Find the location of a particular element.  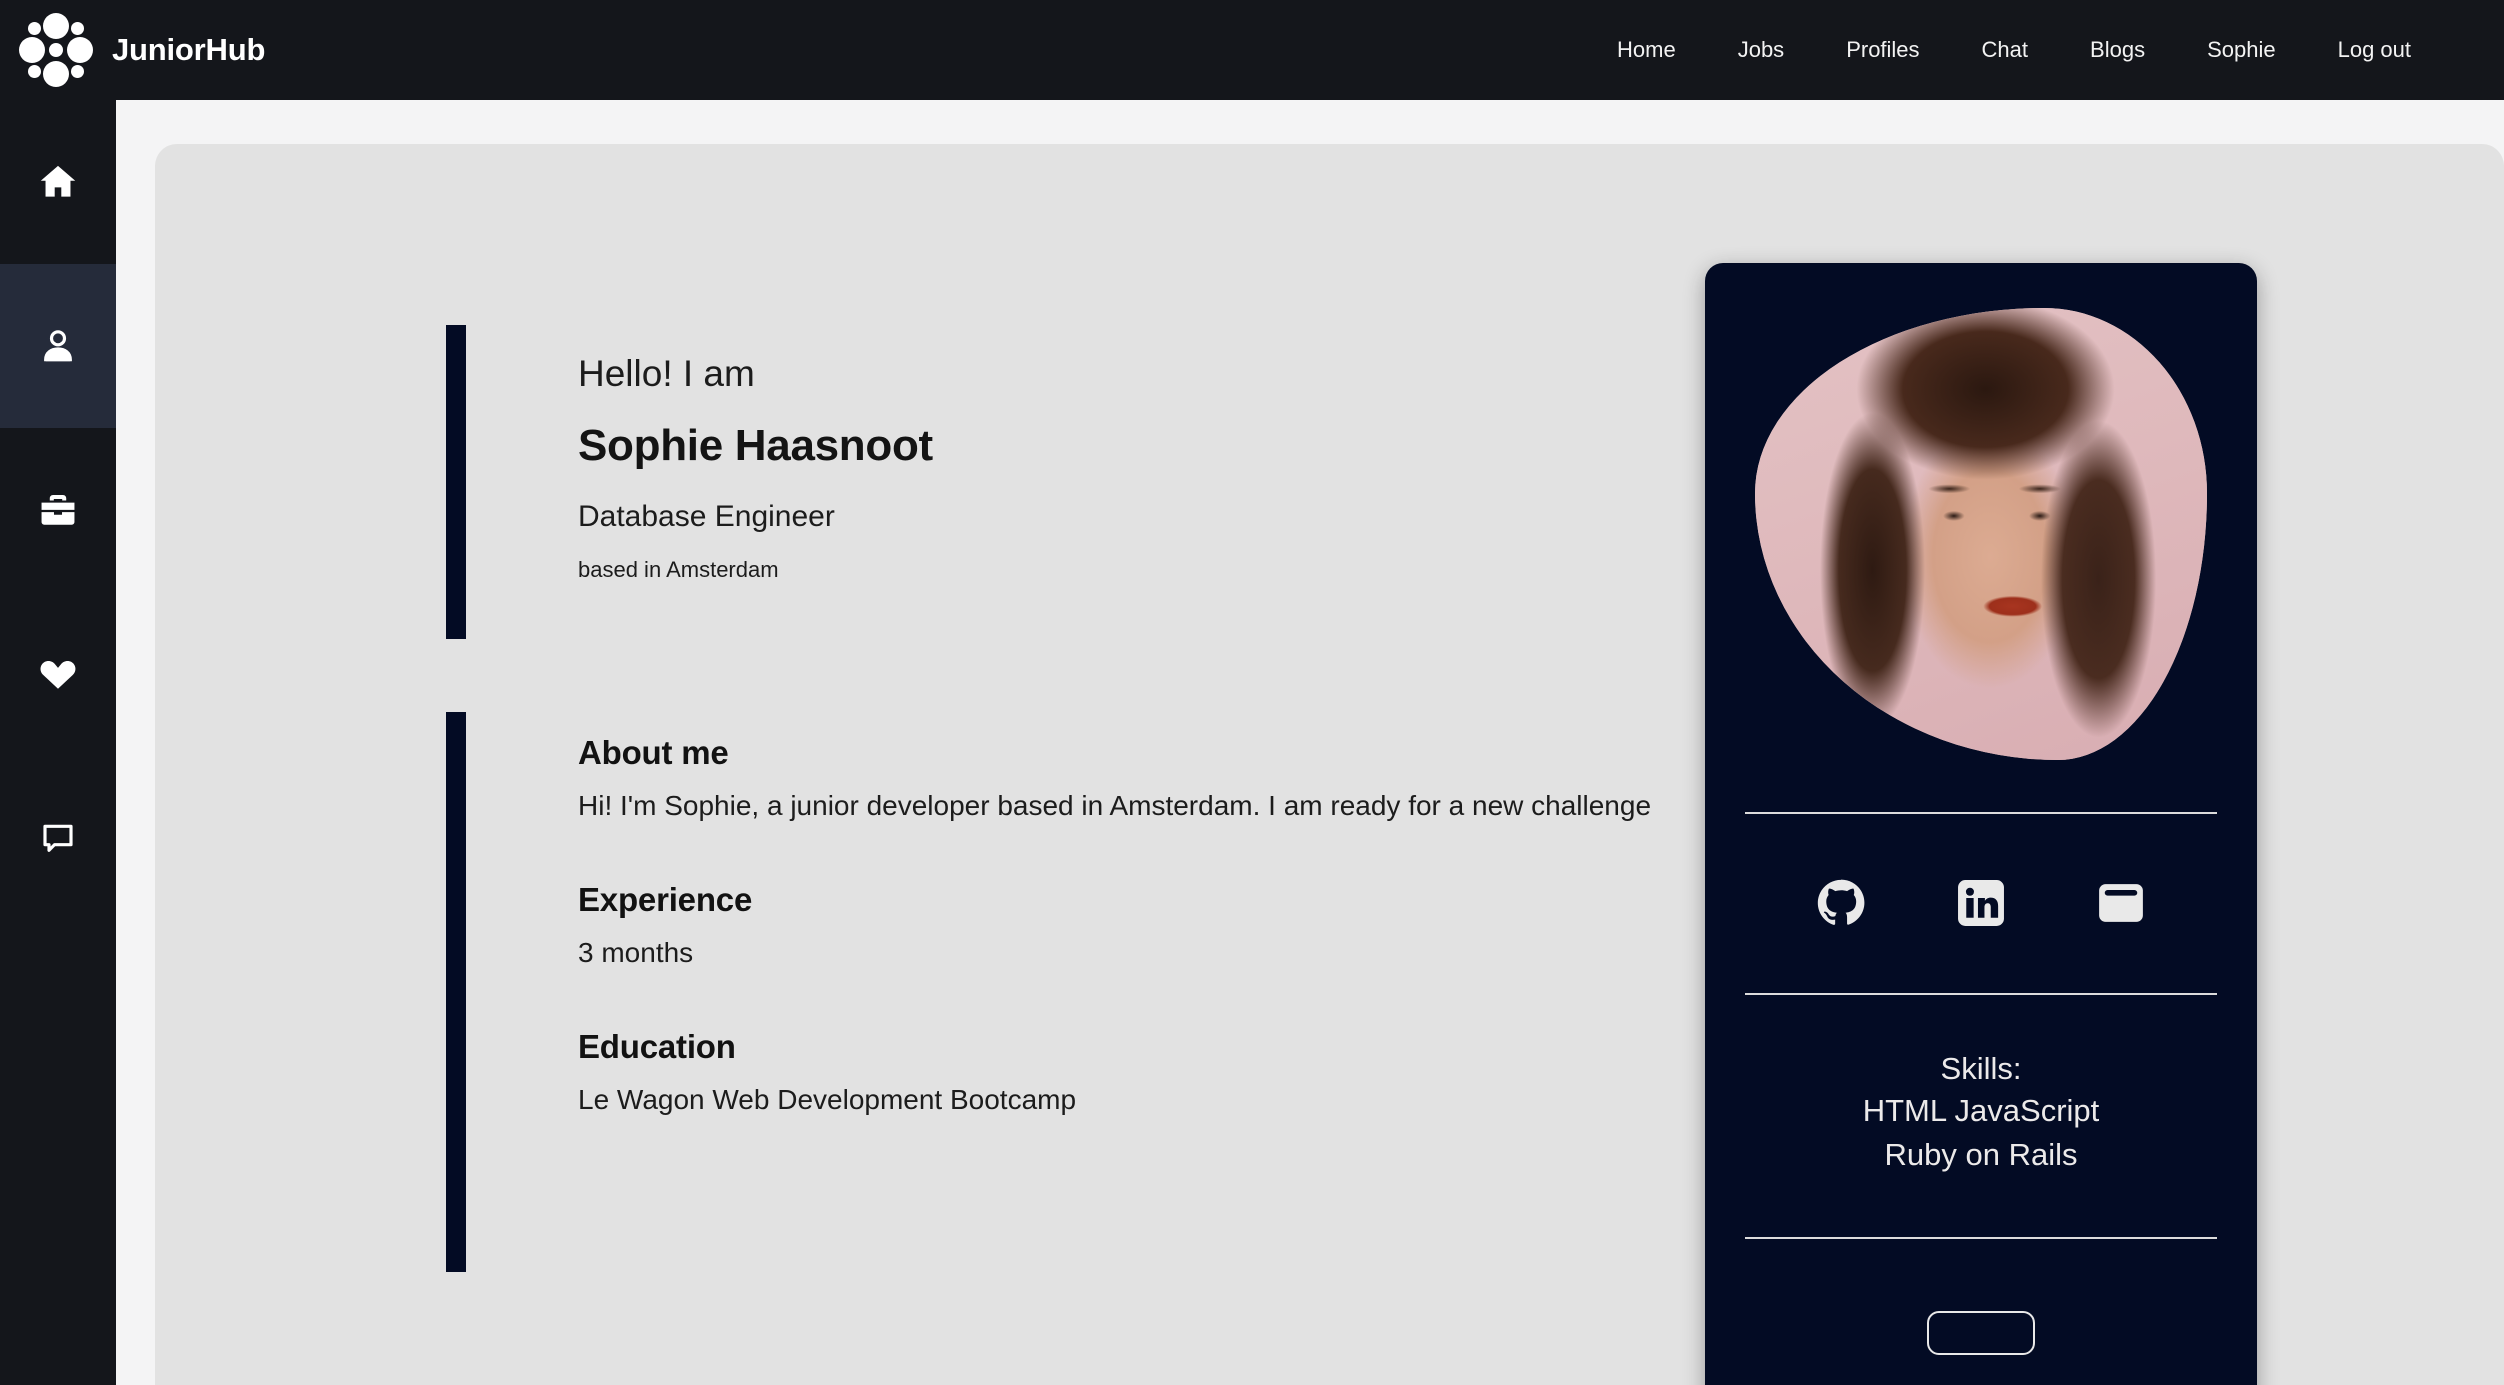

sidebar-item-profile is located at coordinates (58, 346).